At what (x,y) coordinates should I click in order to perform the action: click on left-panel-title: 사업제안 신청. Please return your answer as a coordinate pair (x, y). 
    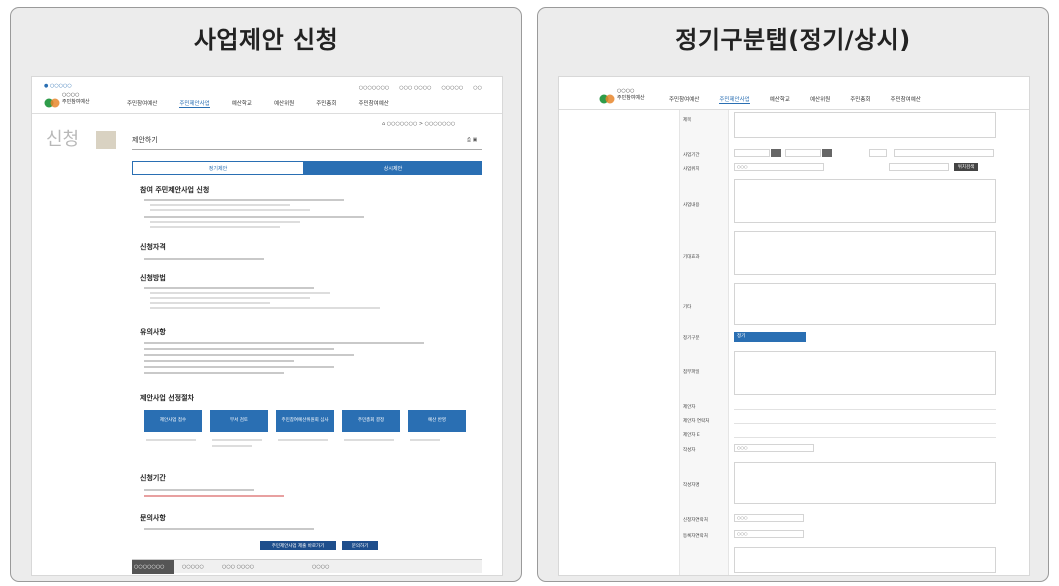
    Looking at the image, I should click on (266, 39).